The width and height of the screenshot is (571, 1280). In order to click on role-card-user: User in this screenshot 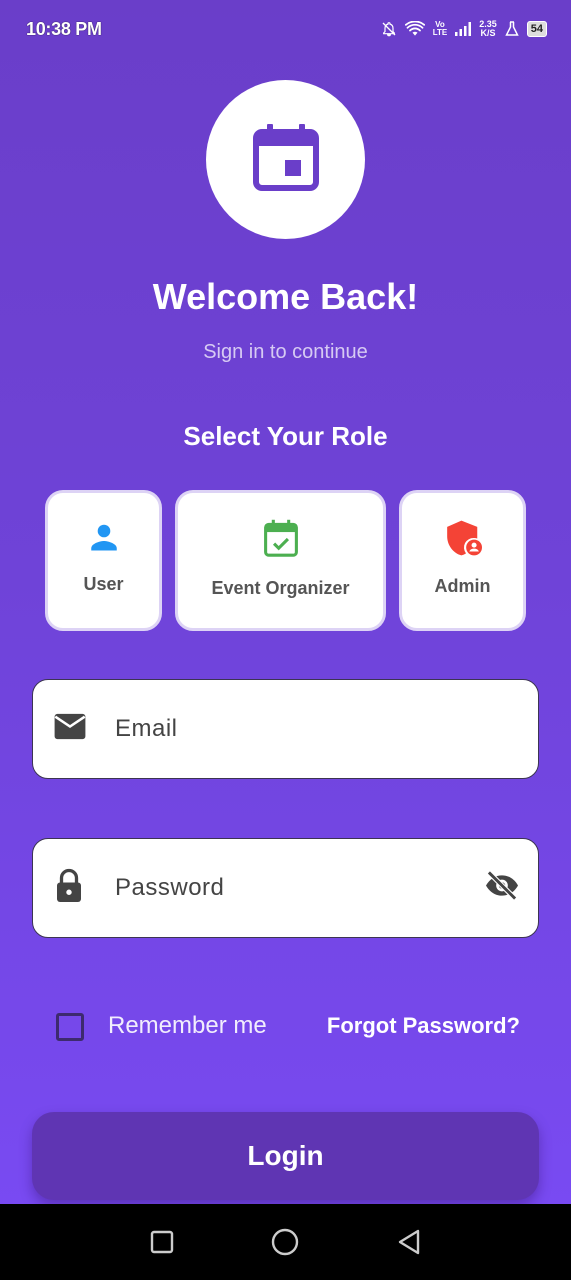, I will do `click(103, 560)`.